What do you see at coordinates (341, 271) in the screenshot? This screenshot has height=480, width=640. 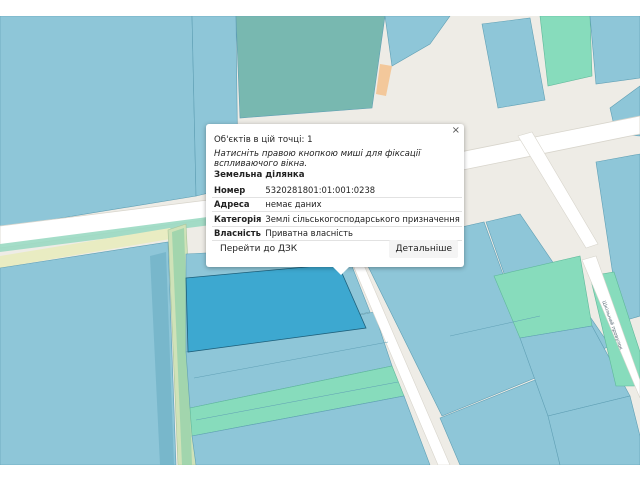 I see `popup-tip` at bounding box center [341, 271].